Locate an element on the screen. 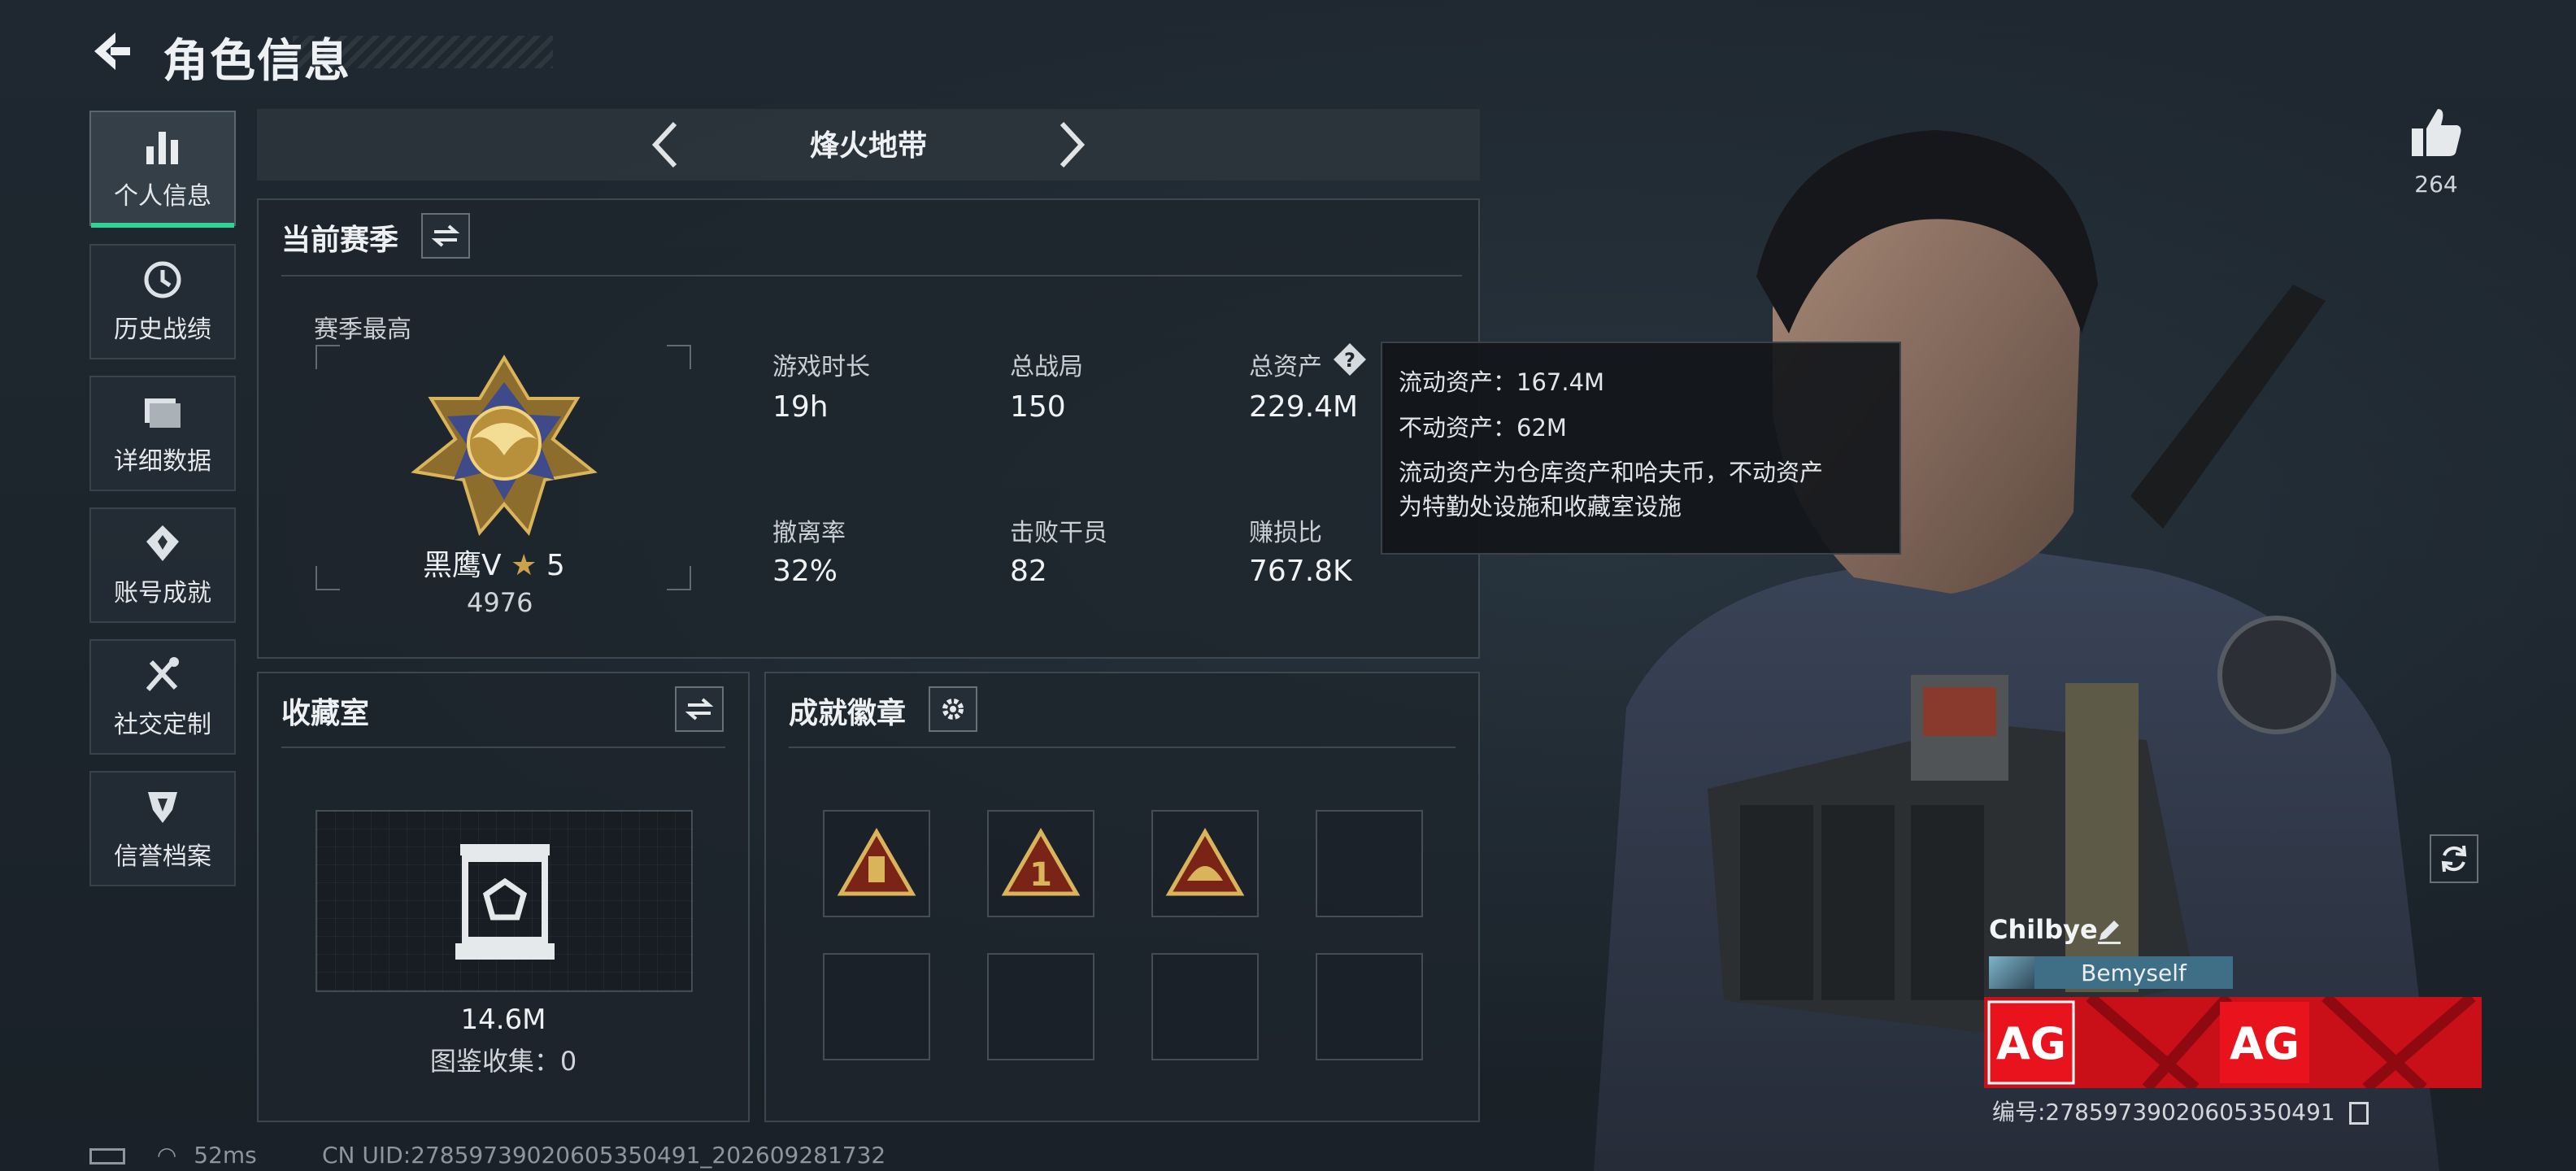 Image resolution: width=2576 pixels, height=1171 pixels. tooltip-line: 为特勤处设施和收藏室设施 is located at coordinates (1541, 507).